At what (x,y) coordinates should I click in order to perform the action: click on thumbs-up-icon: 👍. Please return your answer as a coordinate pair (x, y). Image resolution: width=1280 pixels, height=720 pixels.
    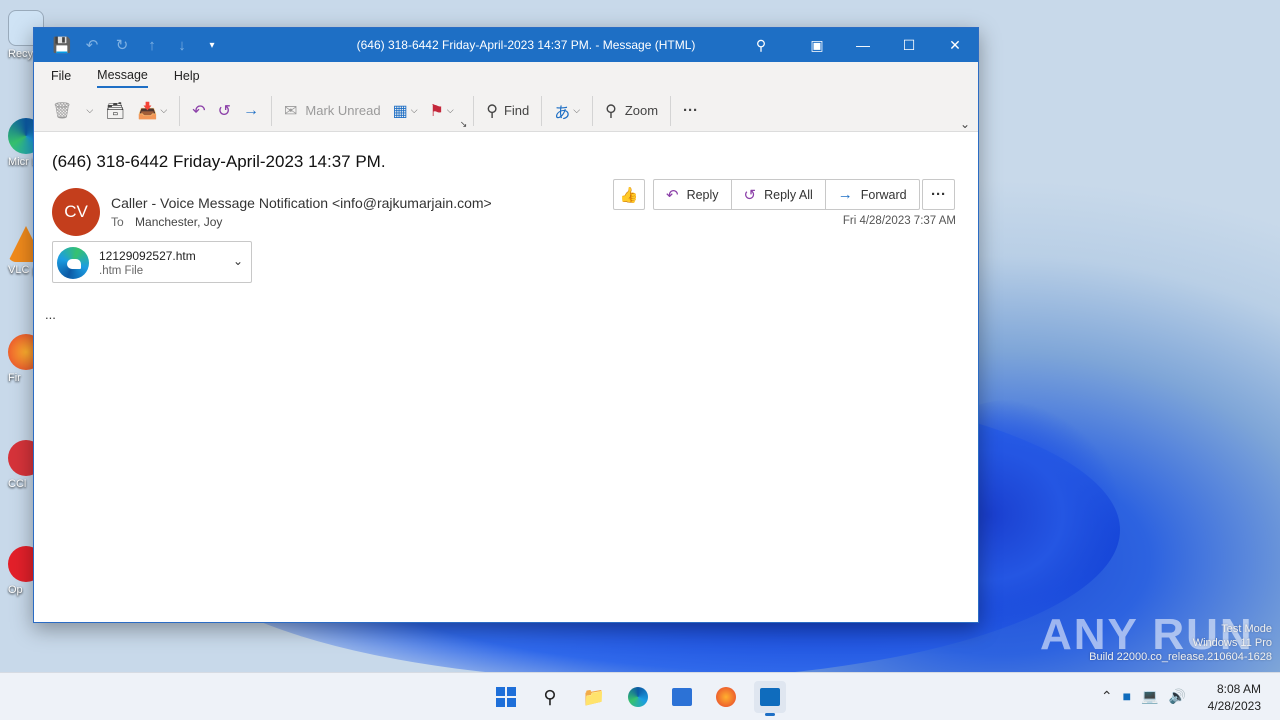
    Looking at the image, I should click on (629, 195).